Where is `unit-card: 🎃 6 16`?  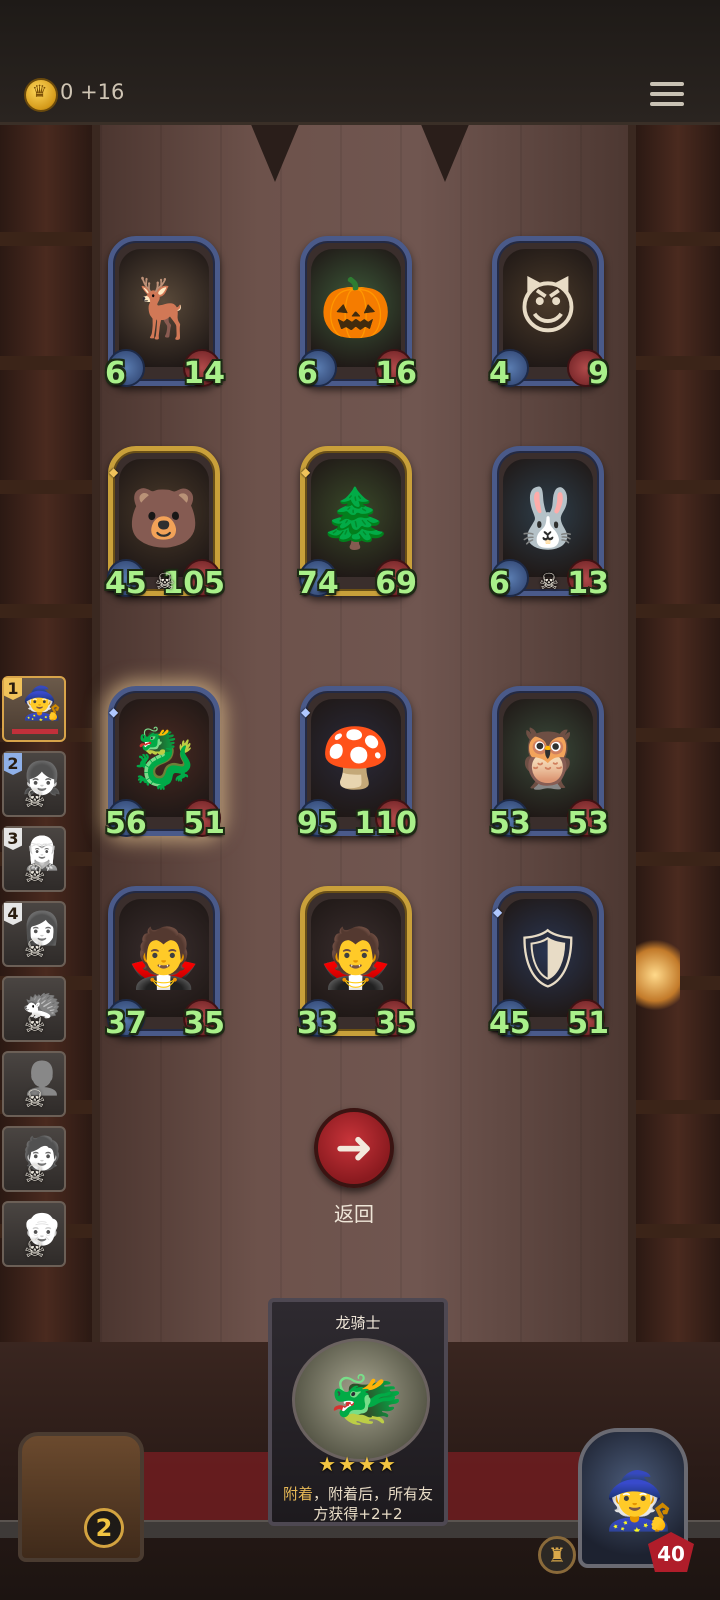
unit-card: 🎃 6 16 is located at coordinates (357, 313).